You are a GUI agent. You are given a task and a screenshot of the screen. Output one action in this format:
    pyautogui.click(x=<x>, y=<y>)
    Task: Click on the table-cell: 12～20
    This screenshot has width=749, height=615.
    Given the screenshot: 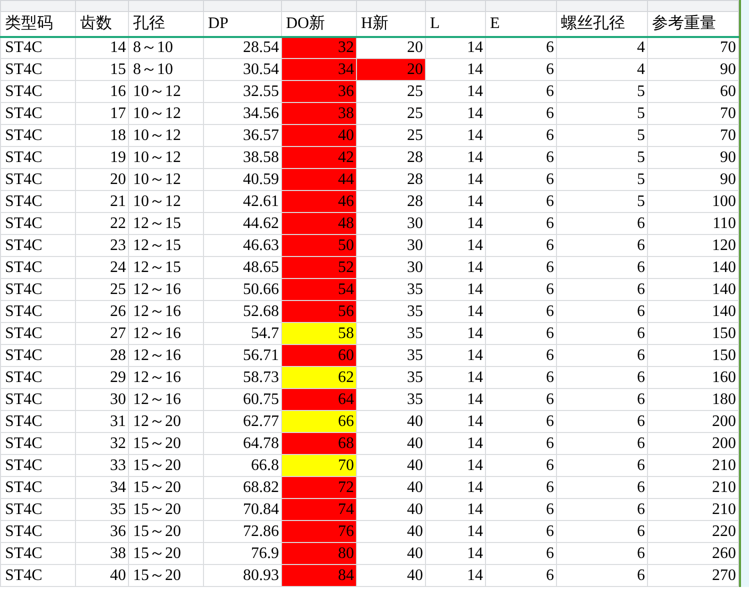 What is the action you would take?
    pyautogui.click(x=166, y=421)
    